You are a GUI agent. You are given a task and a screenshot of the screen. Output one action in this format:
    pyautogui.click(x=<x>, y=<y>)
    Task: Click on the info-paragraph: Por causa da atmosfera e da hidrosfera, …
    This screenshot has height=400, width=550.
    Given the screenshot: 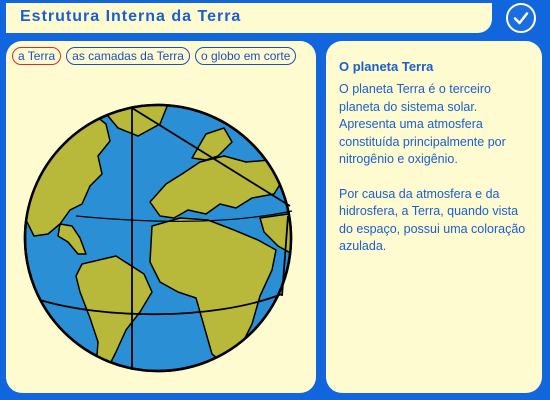 What is the action you would take?
    pyautogui.click(x=432, y=220)
    